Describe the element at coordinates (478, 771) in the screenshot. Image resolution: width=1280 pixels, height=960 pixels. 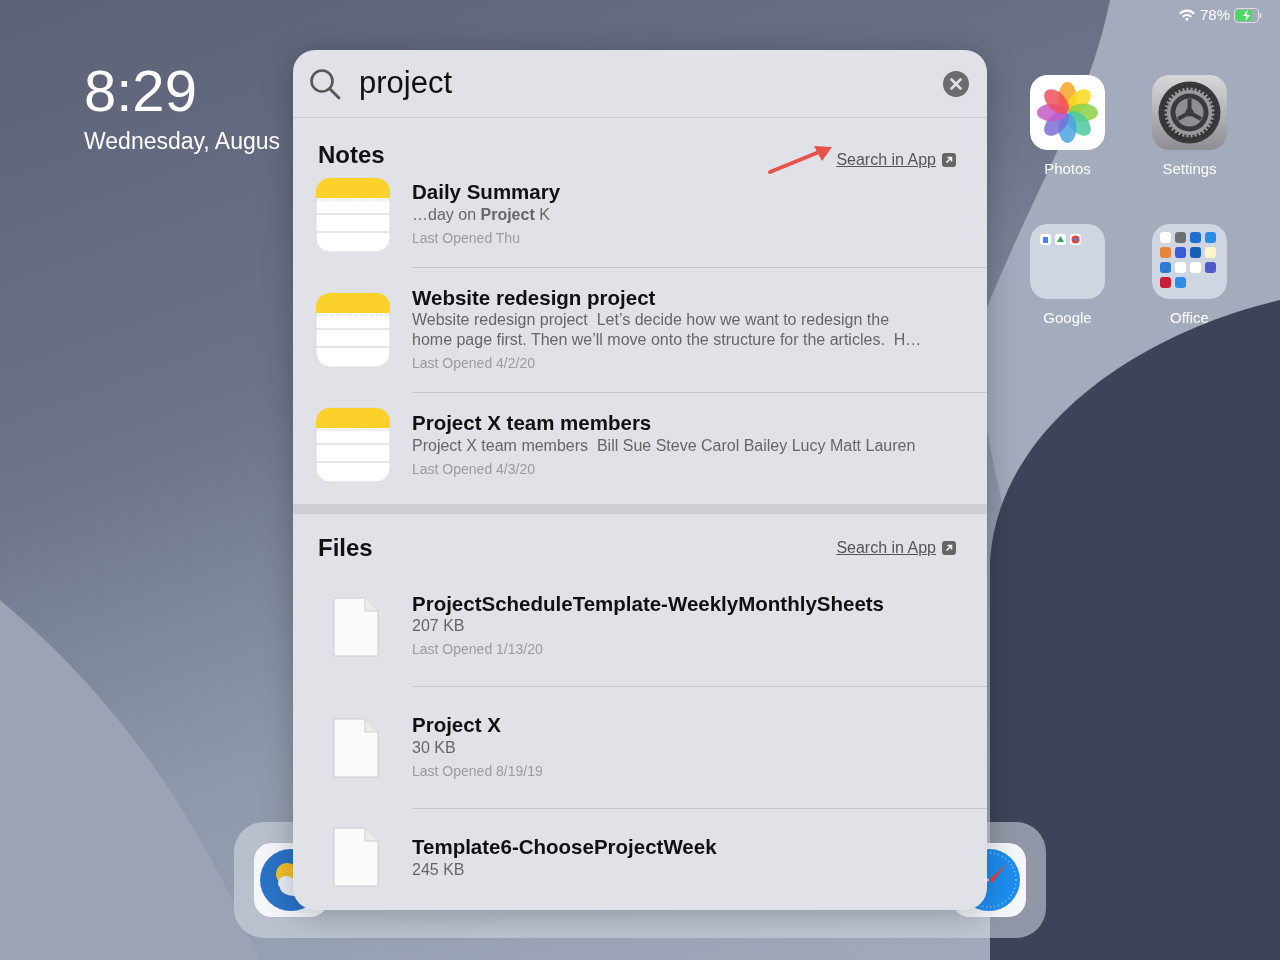
I see `last-opened-text: Last Opened 8/19/19` at that location.